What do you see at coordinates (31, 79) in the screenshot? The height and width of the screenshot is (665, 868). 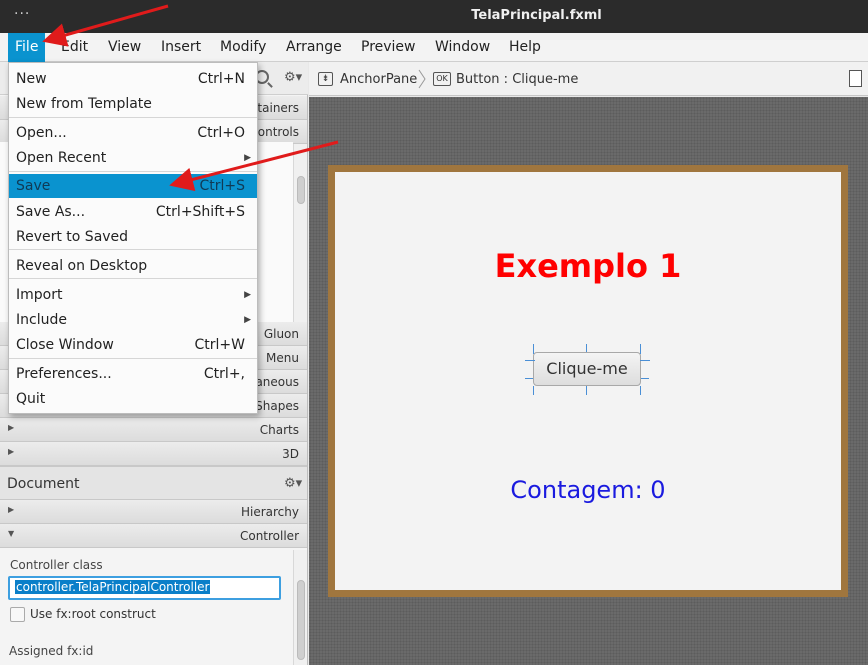 I see `menu-item-label: New` at bounding box center [31, 79].